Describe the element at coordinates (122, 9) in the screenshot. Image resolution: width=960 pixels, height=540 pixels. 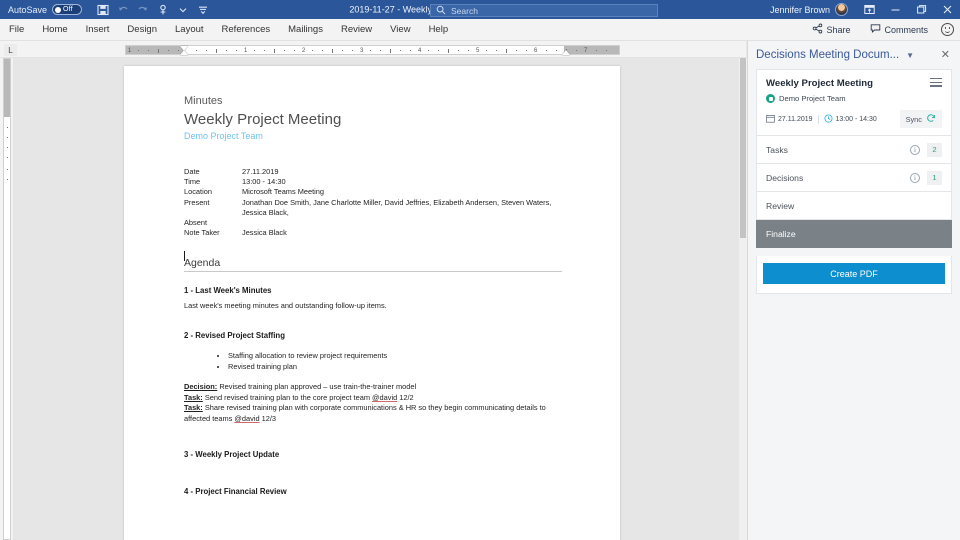
I see `undo-icon` at that location.